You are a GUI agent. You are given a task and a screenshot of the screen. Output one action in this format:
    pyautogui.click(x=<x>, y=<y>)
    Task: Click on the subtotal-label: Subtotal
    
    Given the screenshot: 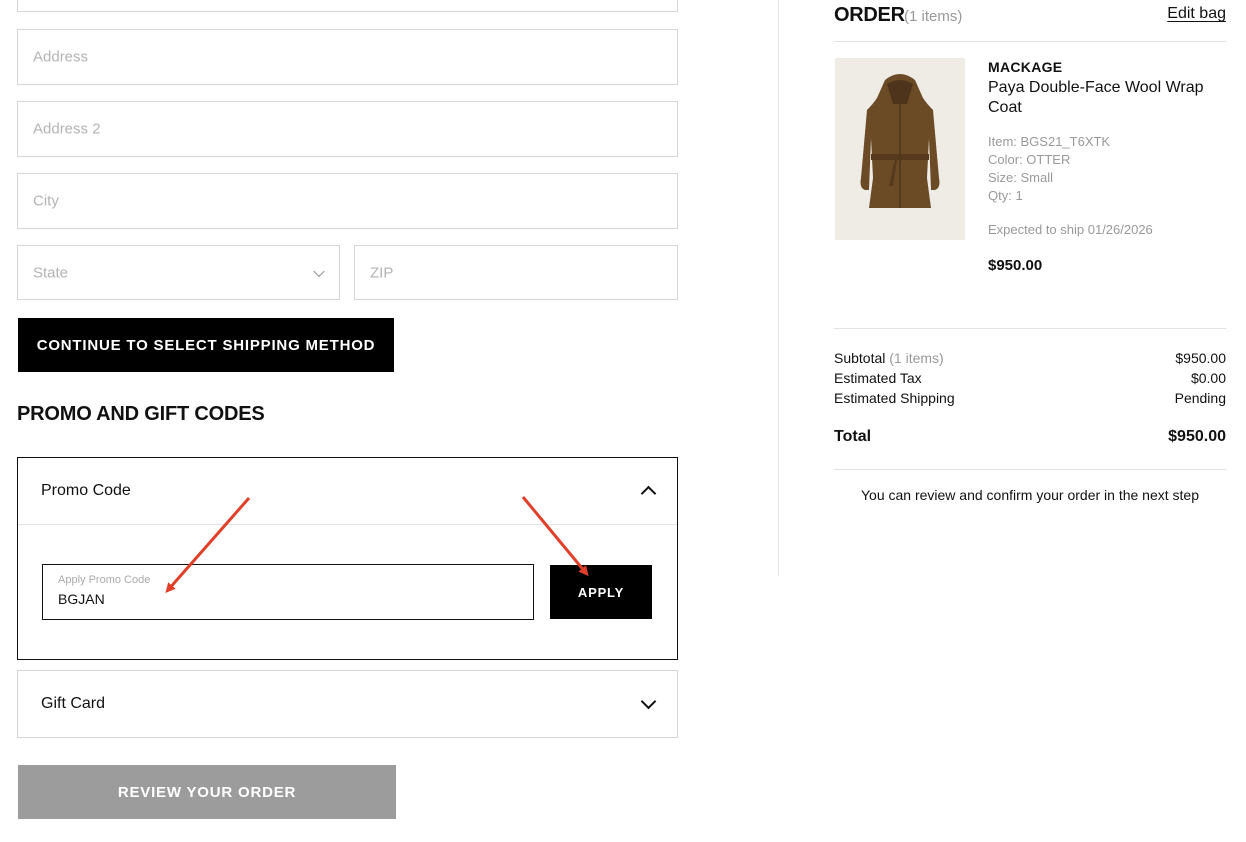 What is the action you would take?
    pyautogui.click(x=860, y=358)
    